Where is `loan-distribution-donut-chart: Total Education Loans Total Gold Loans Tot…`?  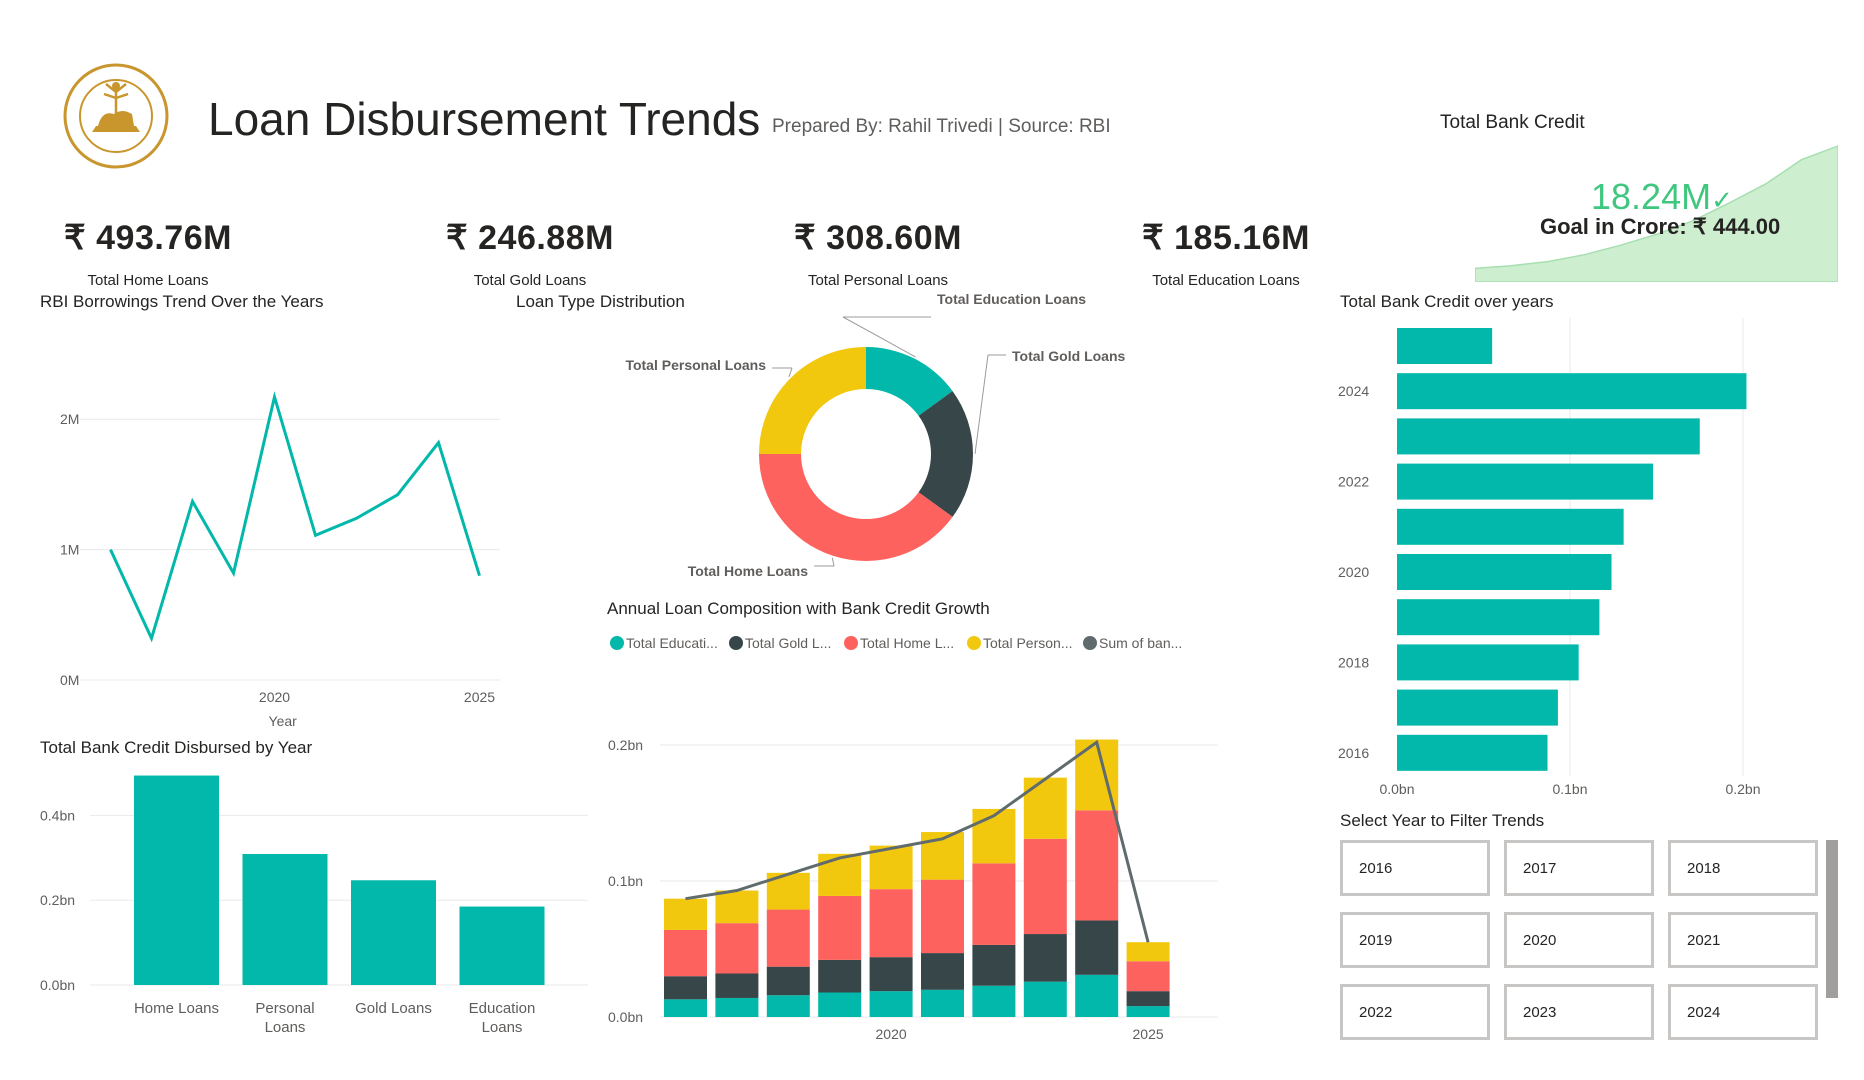 loan-distribution-donut-chart: Total Education Loans Total Gold Loans Tot… is located at coordinates (875, 435).